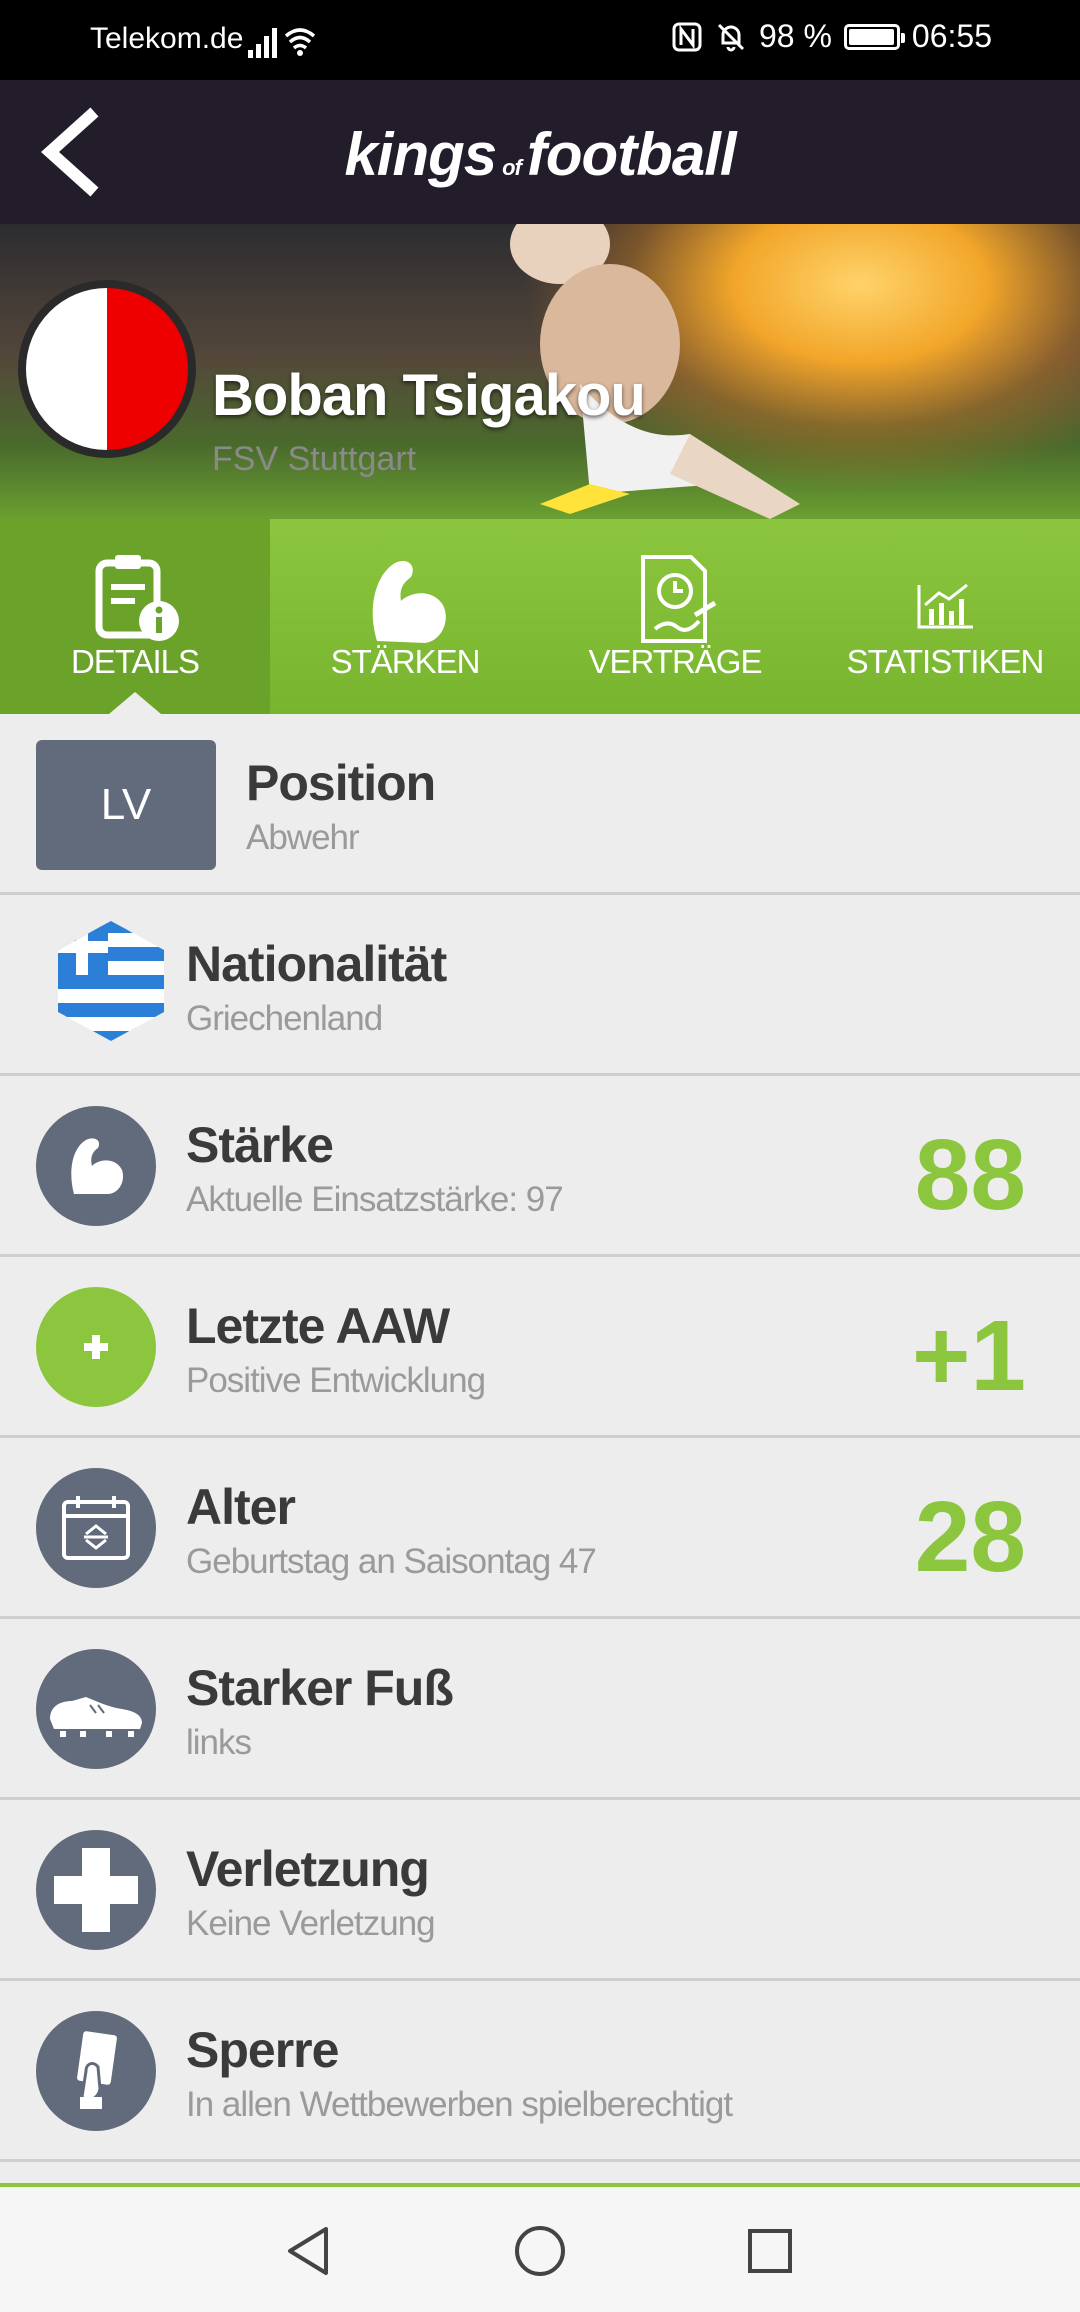 This screenshot has width=1080, height=2312. Describe the element at coordinates (540, 1528) in the screenshot. I see `detail-row-age: Alter Geburtstag an Saisontag 47 28` at that location.